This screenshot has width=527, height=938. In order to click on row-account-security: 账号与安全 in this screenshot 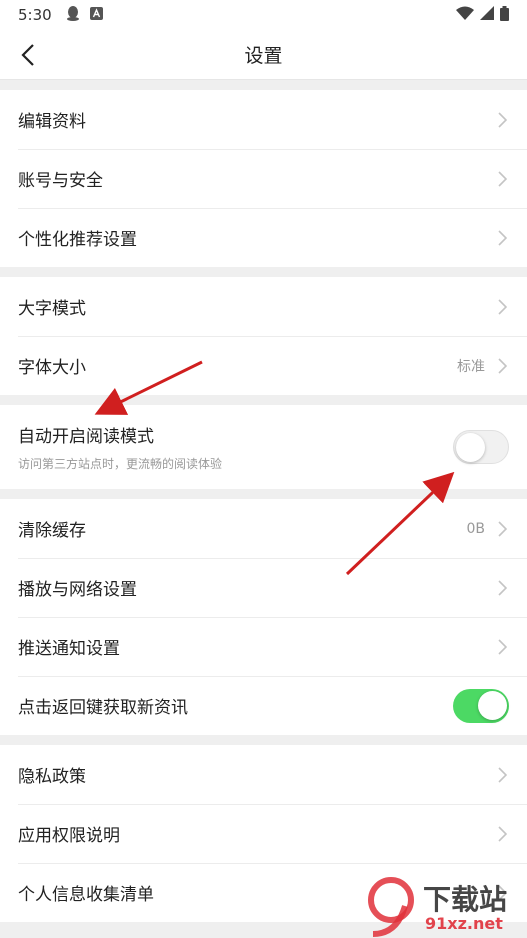, I will do `click(263, 178)`.